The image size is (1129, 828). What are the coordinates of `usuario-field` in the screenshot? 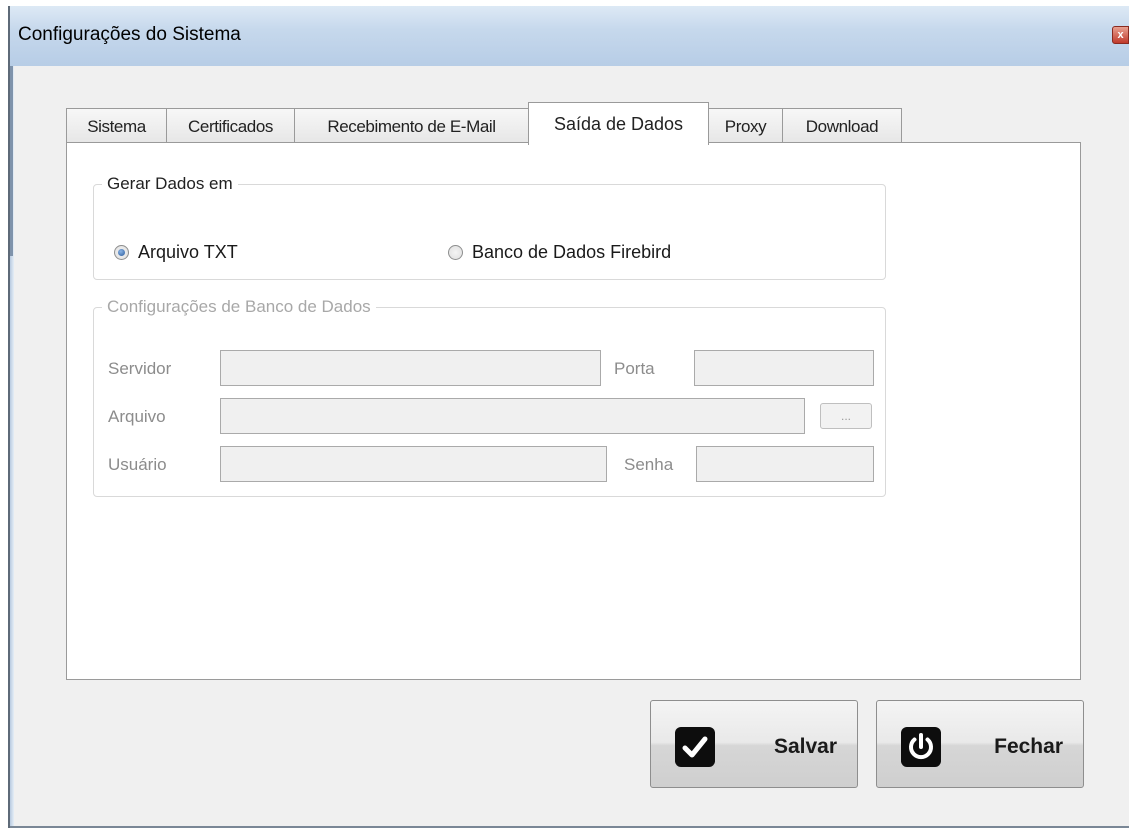 It's located at (413, 464).